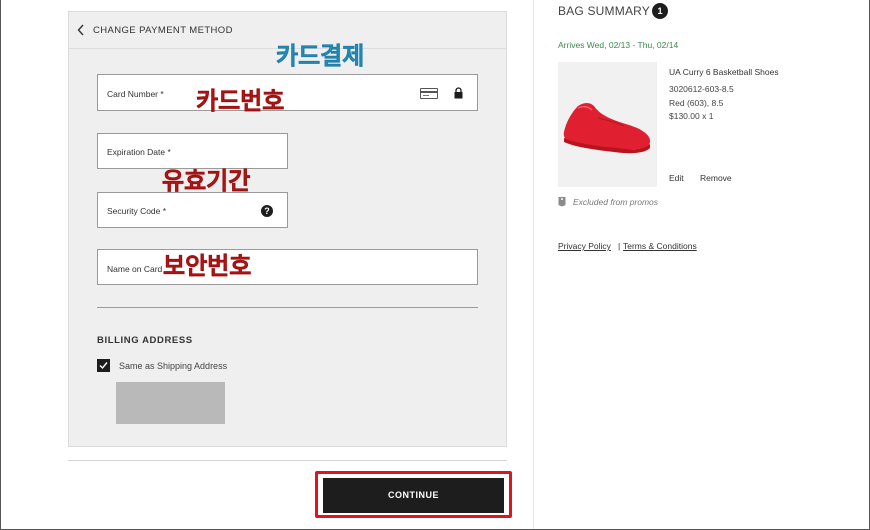 Image resolution: width=870 pixels, height=530 pixels. I want to click on security-code-label: Security Code *, so click(137, 211).